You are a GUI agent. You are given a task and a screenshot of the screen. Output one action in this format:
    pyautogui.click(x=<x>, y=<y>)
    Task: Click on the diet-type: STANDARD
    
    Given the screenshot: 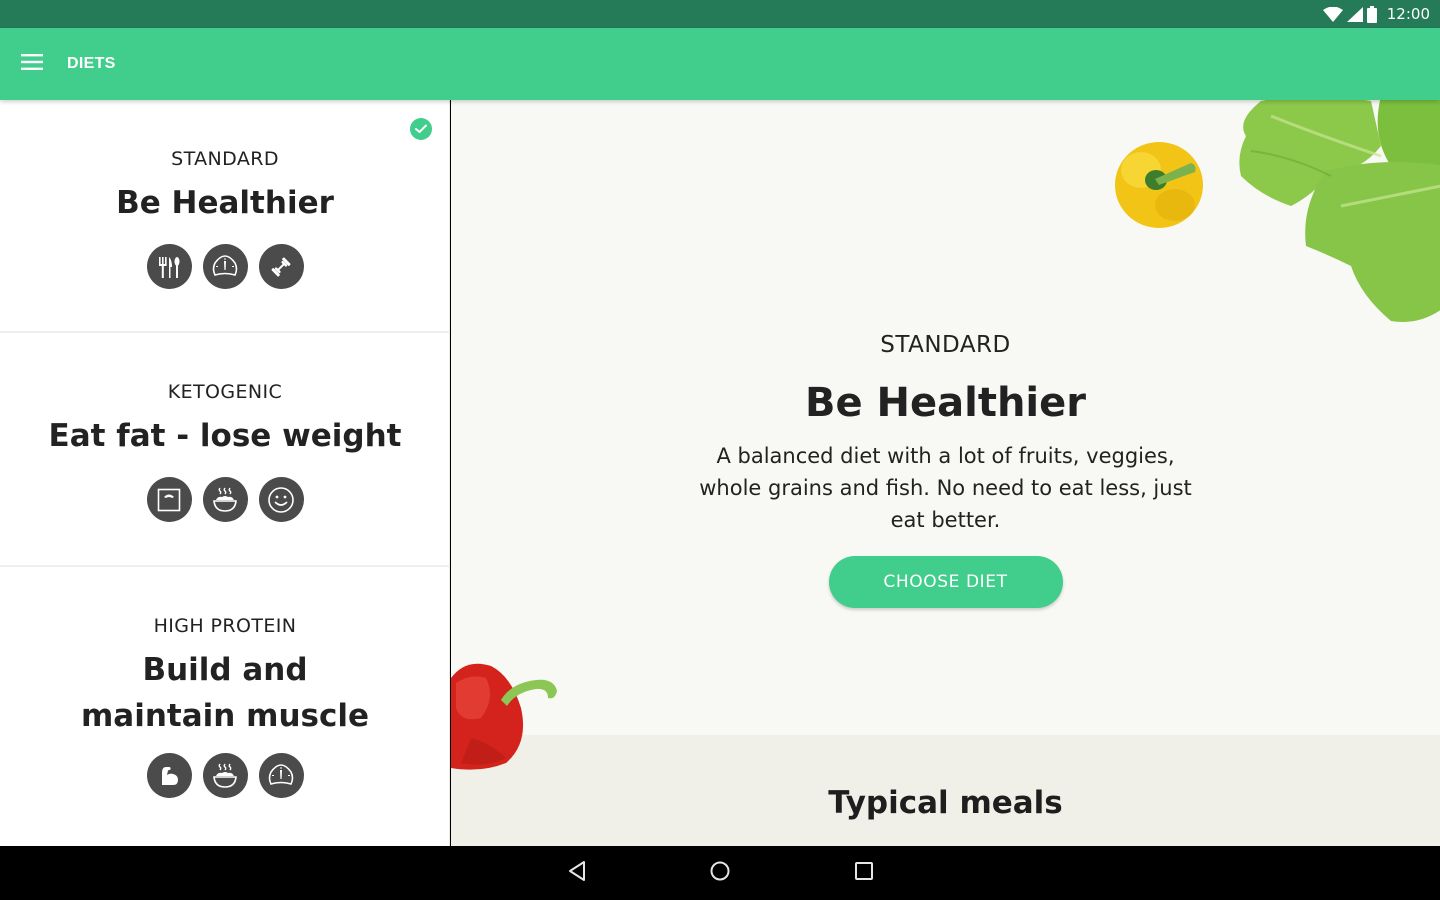 What is the action you would take?
    pyautogui.click(x=225, y=159)
    